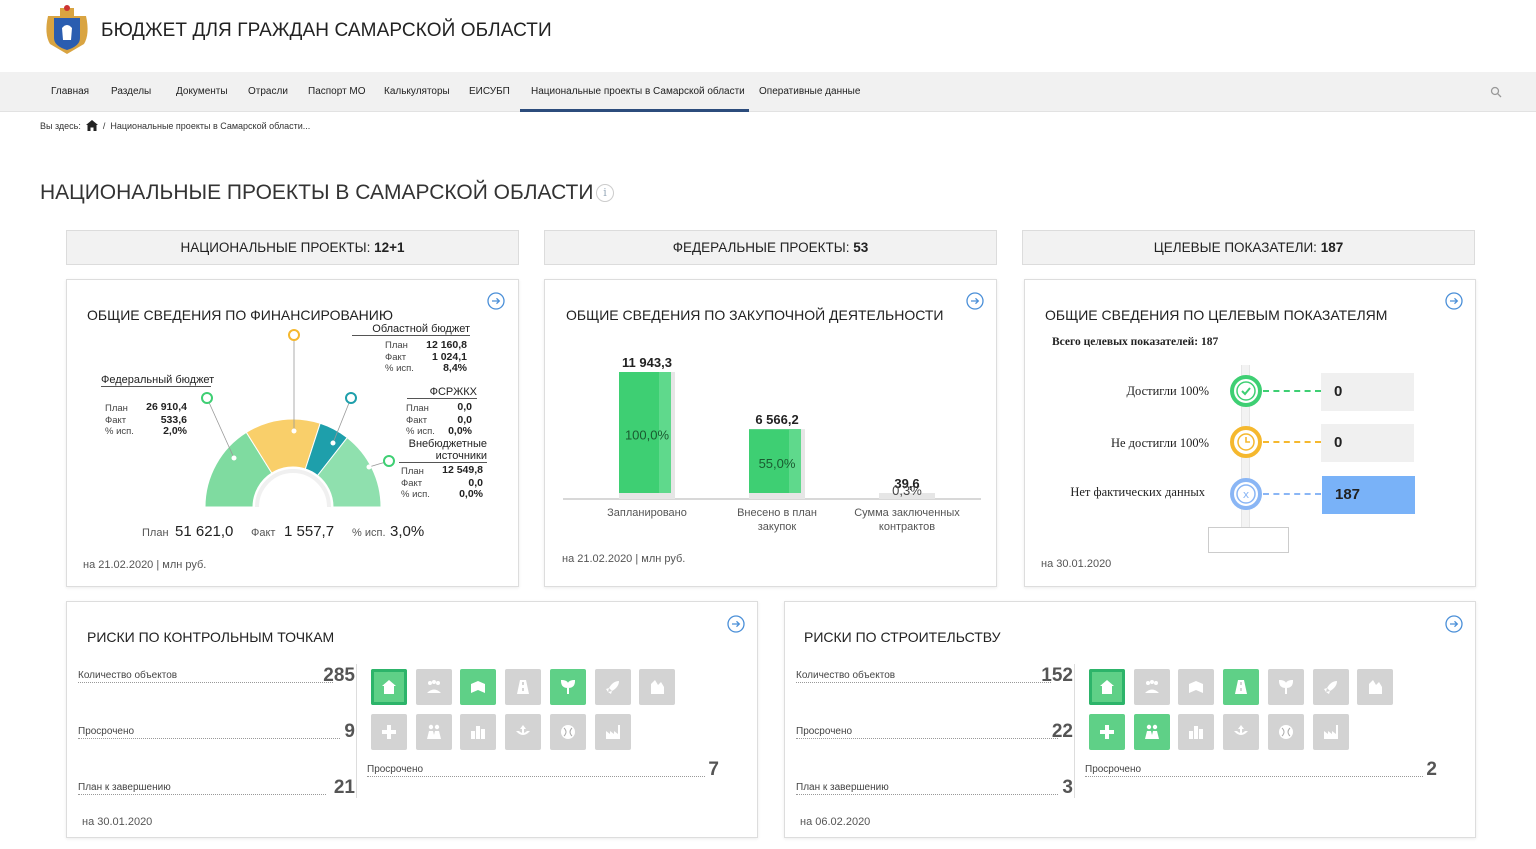  Describe the element at coordinates (1285, 687) in the screenshot. I see `build-category-ecology-button` at that location.